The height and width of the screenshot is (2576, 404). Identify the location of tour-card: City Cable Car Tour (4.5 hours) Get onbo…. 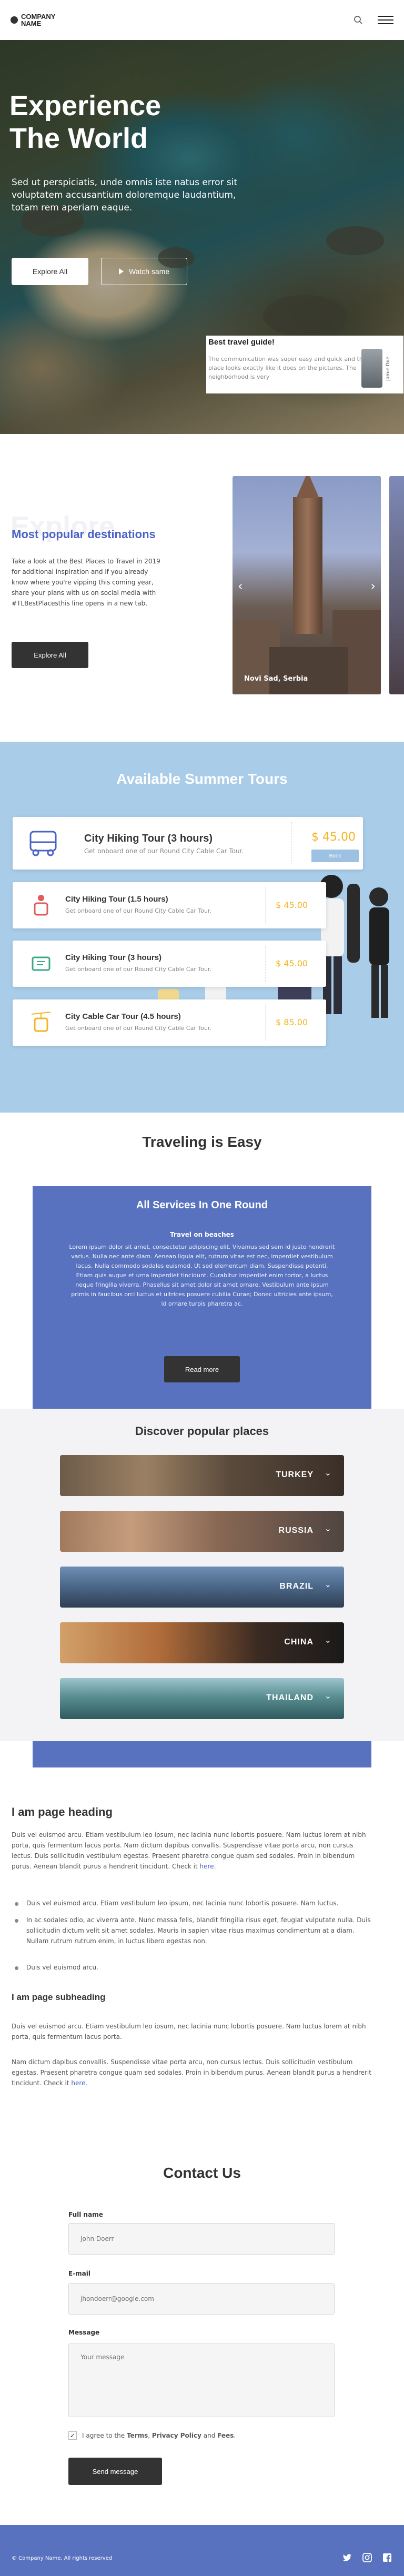
(169, 1022).